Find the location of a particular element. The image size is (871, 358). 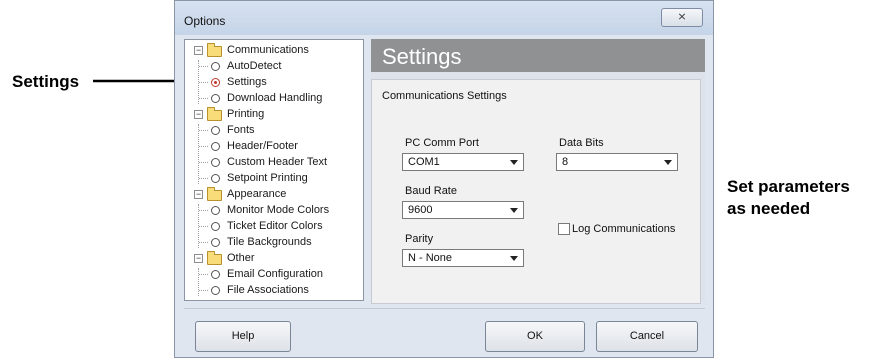

tree-item-label: Setpoint Printing is located at coordinates (267, 178).